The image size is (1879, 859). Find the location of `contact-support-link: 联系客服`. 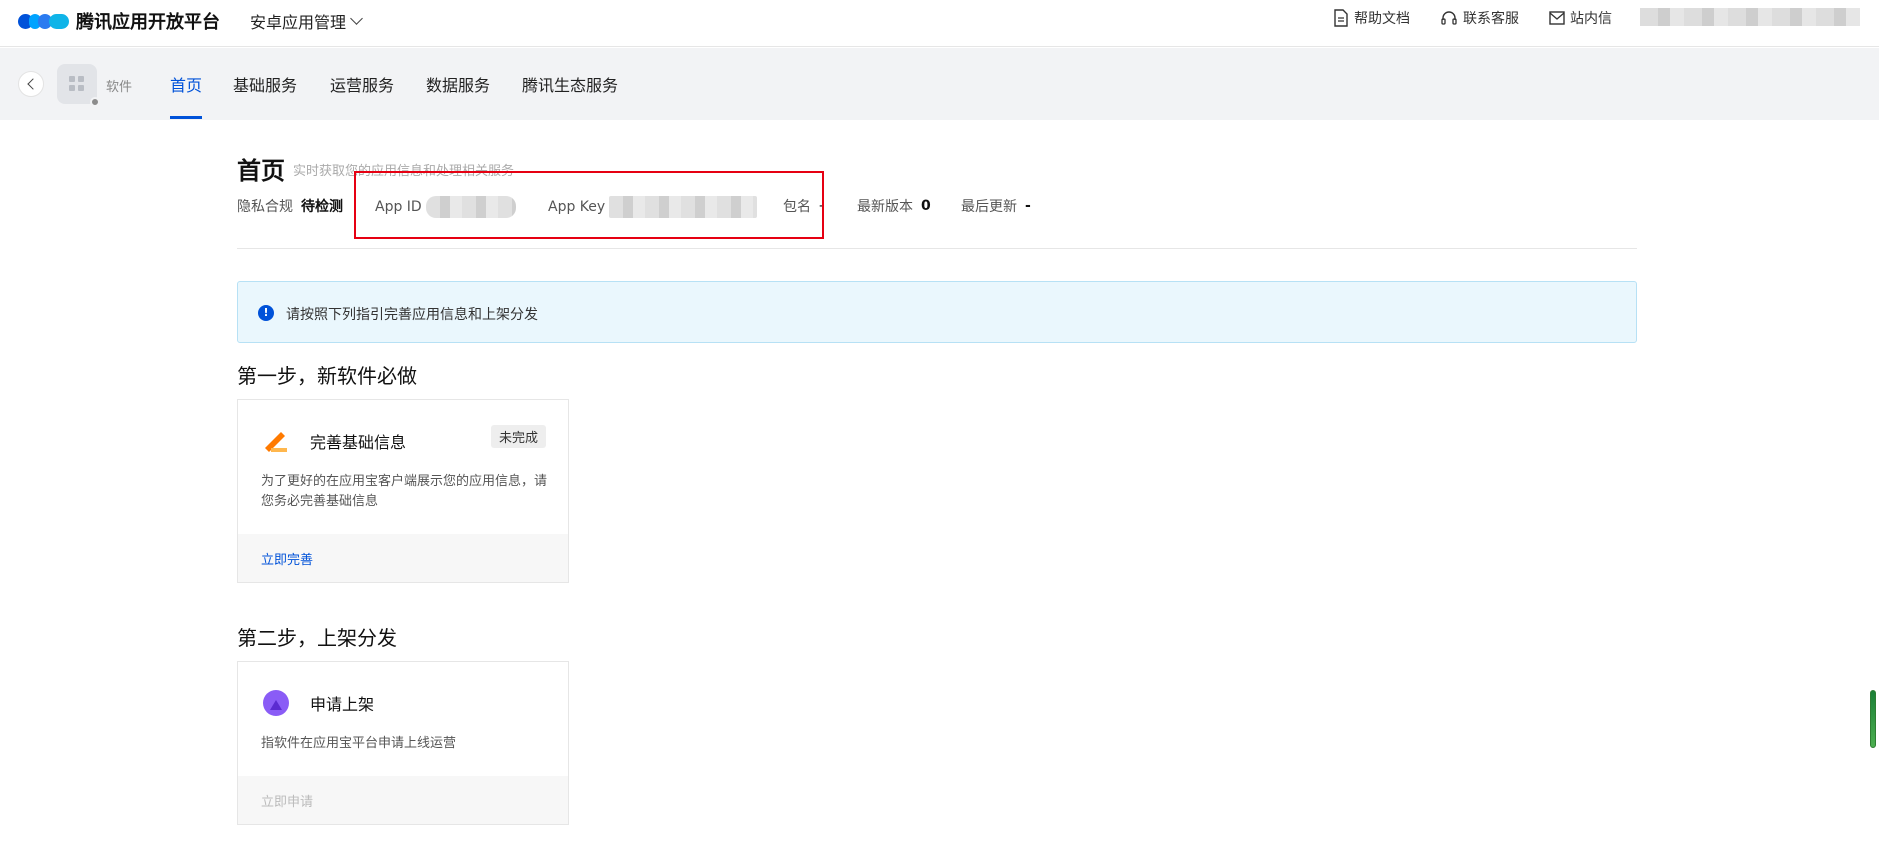

contact-support-link: 联系客服 is located at coordinates (1479, 18).